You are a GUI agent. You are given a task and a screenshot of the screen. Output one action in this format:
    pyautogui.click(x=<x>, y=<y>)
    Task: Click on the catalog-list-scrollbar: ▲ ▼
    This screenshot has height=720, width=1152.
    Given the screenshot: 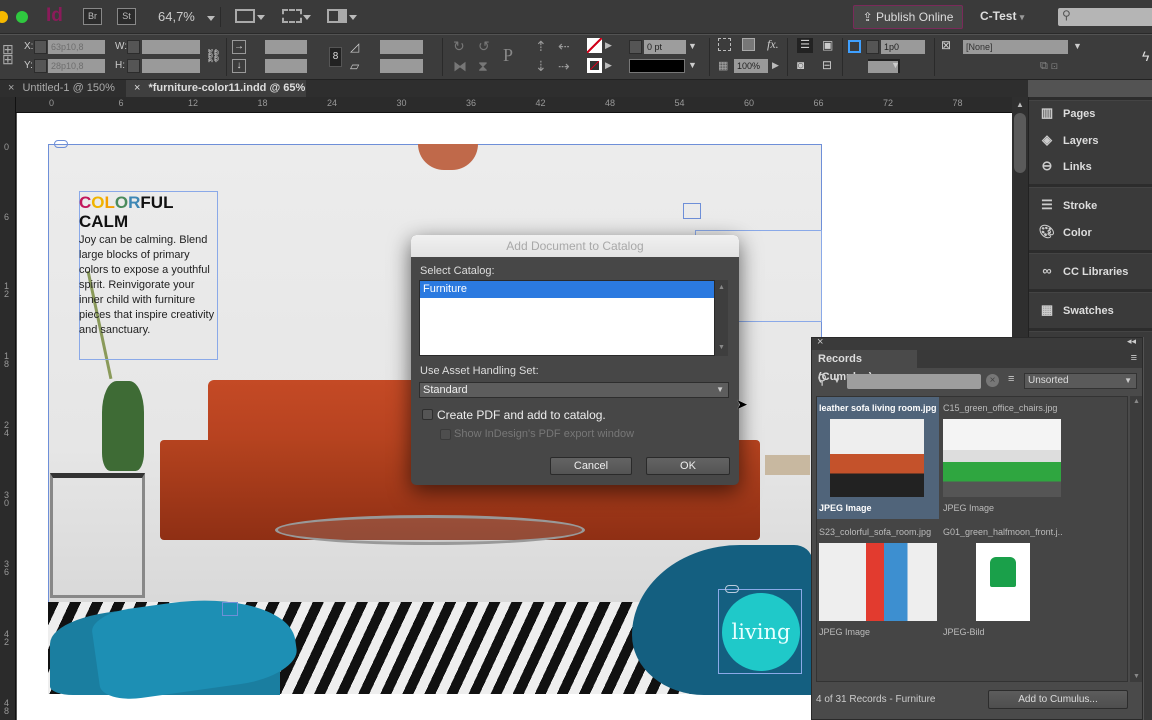 What is the action you would take?
    pyautogui.click(x=721, y=318)
    